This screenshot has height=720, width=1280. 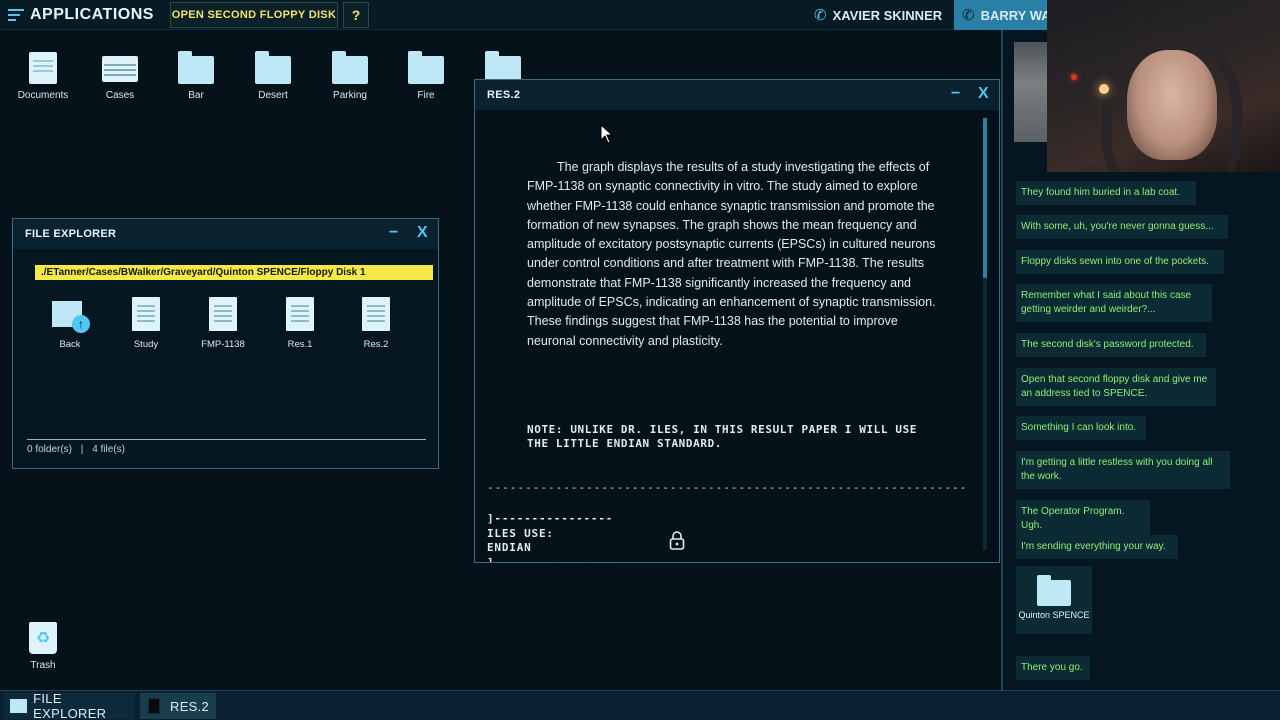 What do you see at coordinates (223, 344) in the screenshot?
I see `file-item-label: FMP-1138` at bounding box center [223, 344].